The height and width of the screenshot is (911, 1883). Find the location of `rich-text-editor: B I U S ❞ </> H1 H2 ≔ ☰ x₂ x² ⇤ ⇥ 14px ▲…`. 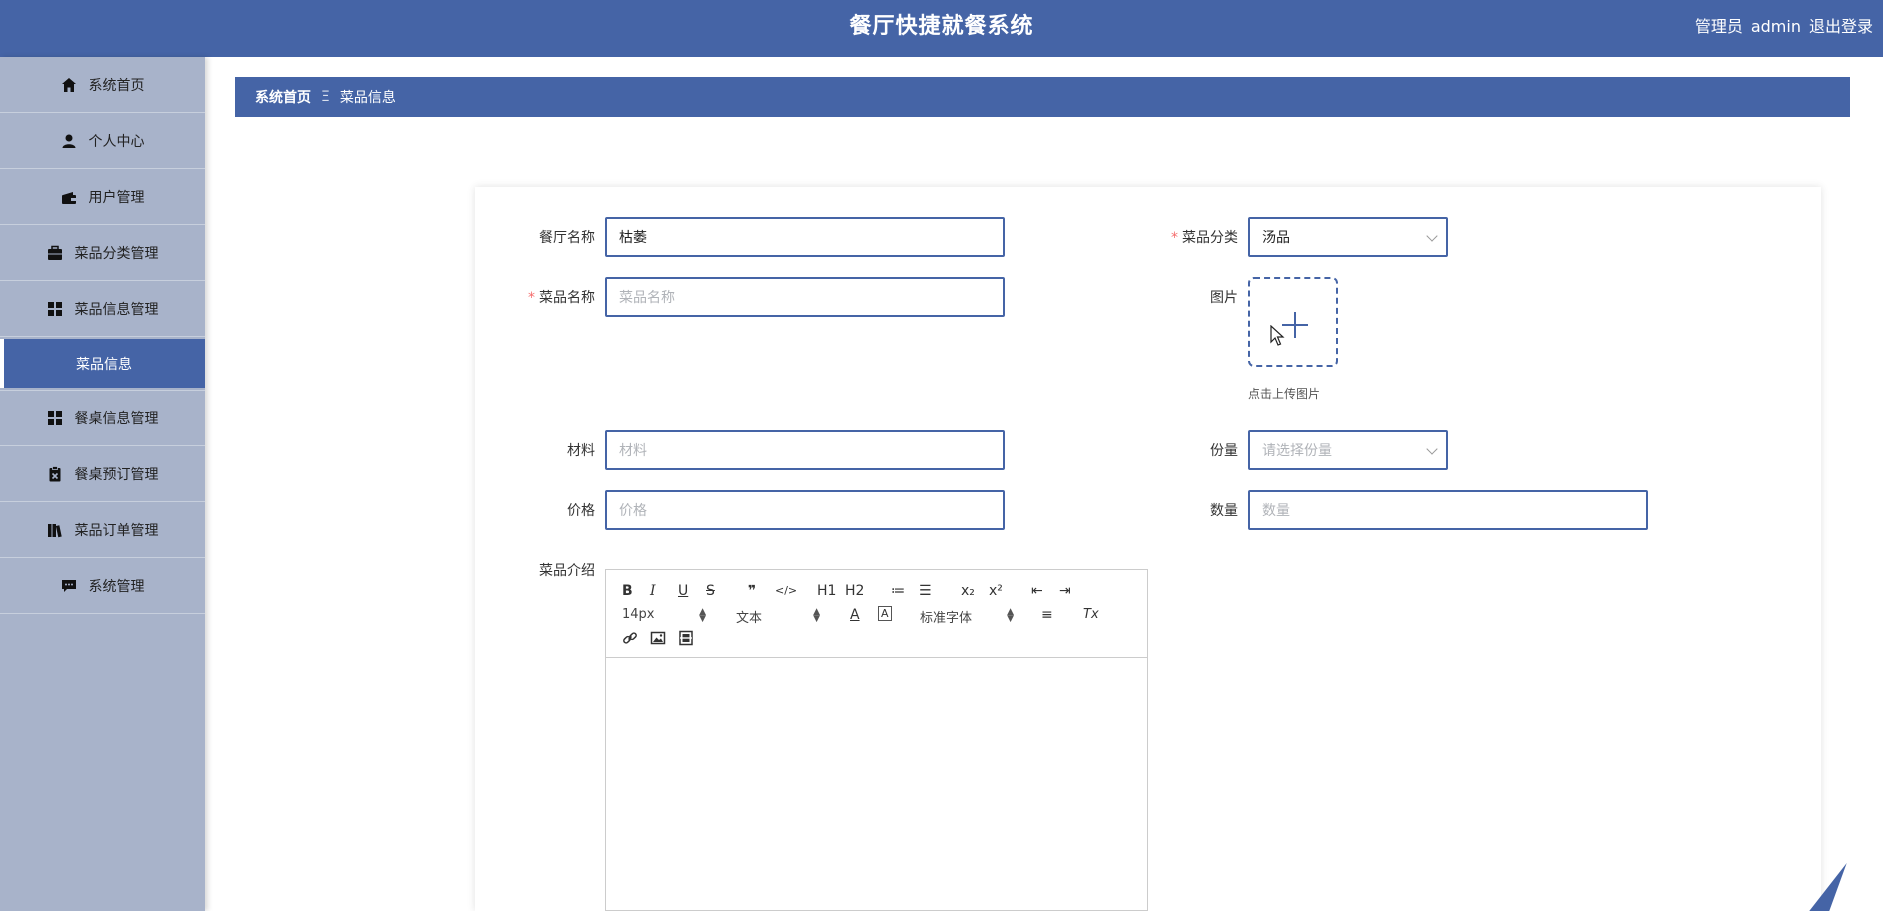

rich-text-editor: B I U S ❞ </> H1 H2 ≔ ☰ x₂ x² ⇤ ⇥ 14px ▲… is located at coordinates (876, 740).